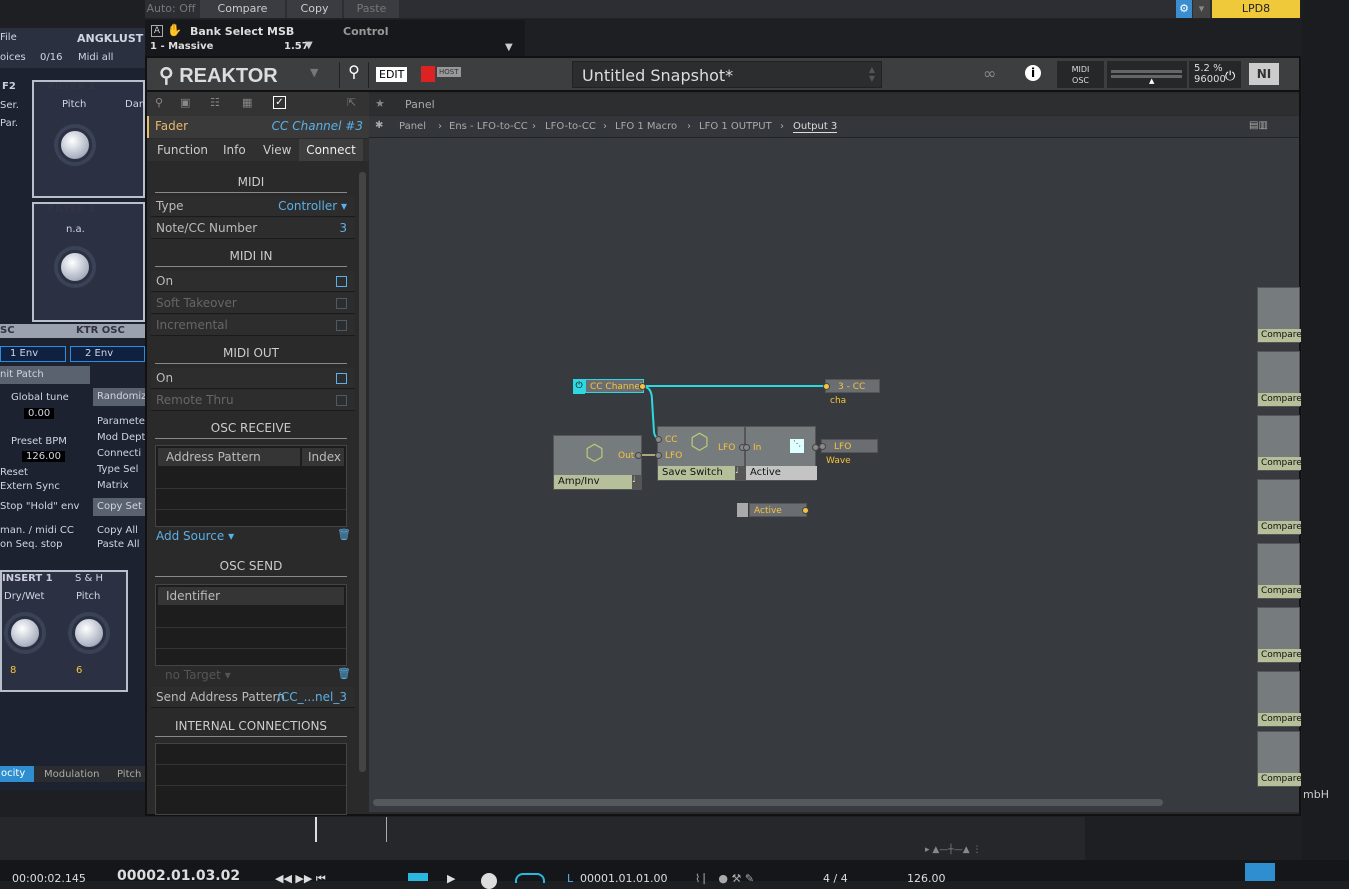 Image resolution: width=1349 pixels, height=889 pixels. I want to click on tempo-display: 126.00, so click(926, 878).